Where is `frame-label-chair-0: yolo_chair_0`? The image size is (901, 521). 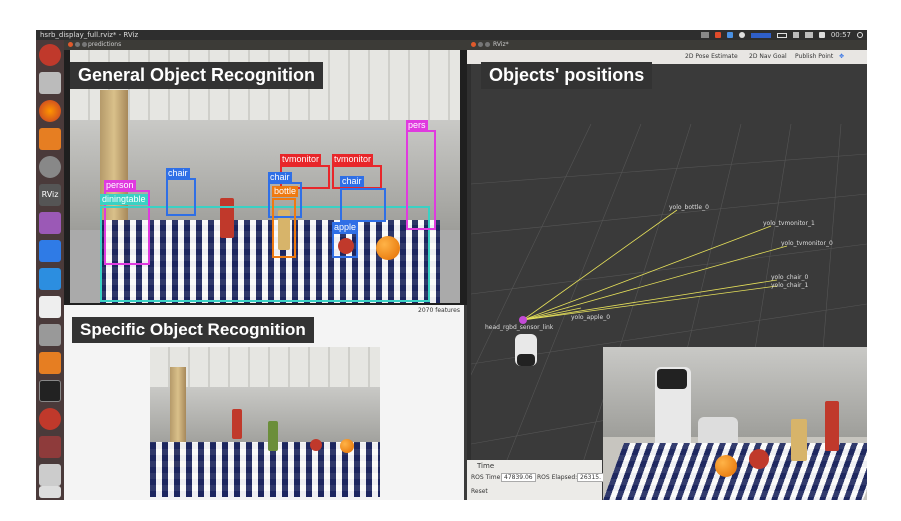 frame-label-chair-0: yolo_chair_0 is located at coordinates (790, 277).